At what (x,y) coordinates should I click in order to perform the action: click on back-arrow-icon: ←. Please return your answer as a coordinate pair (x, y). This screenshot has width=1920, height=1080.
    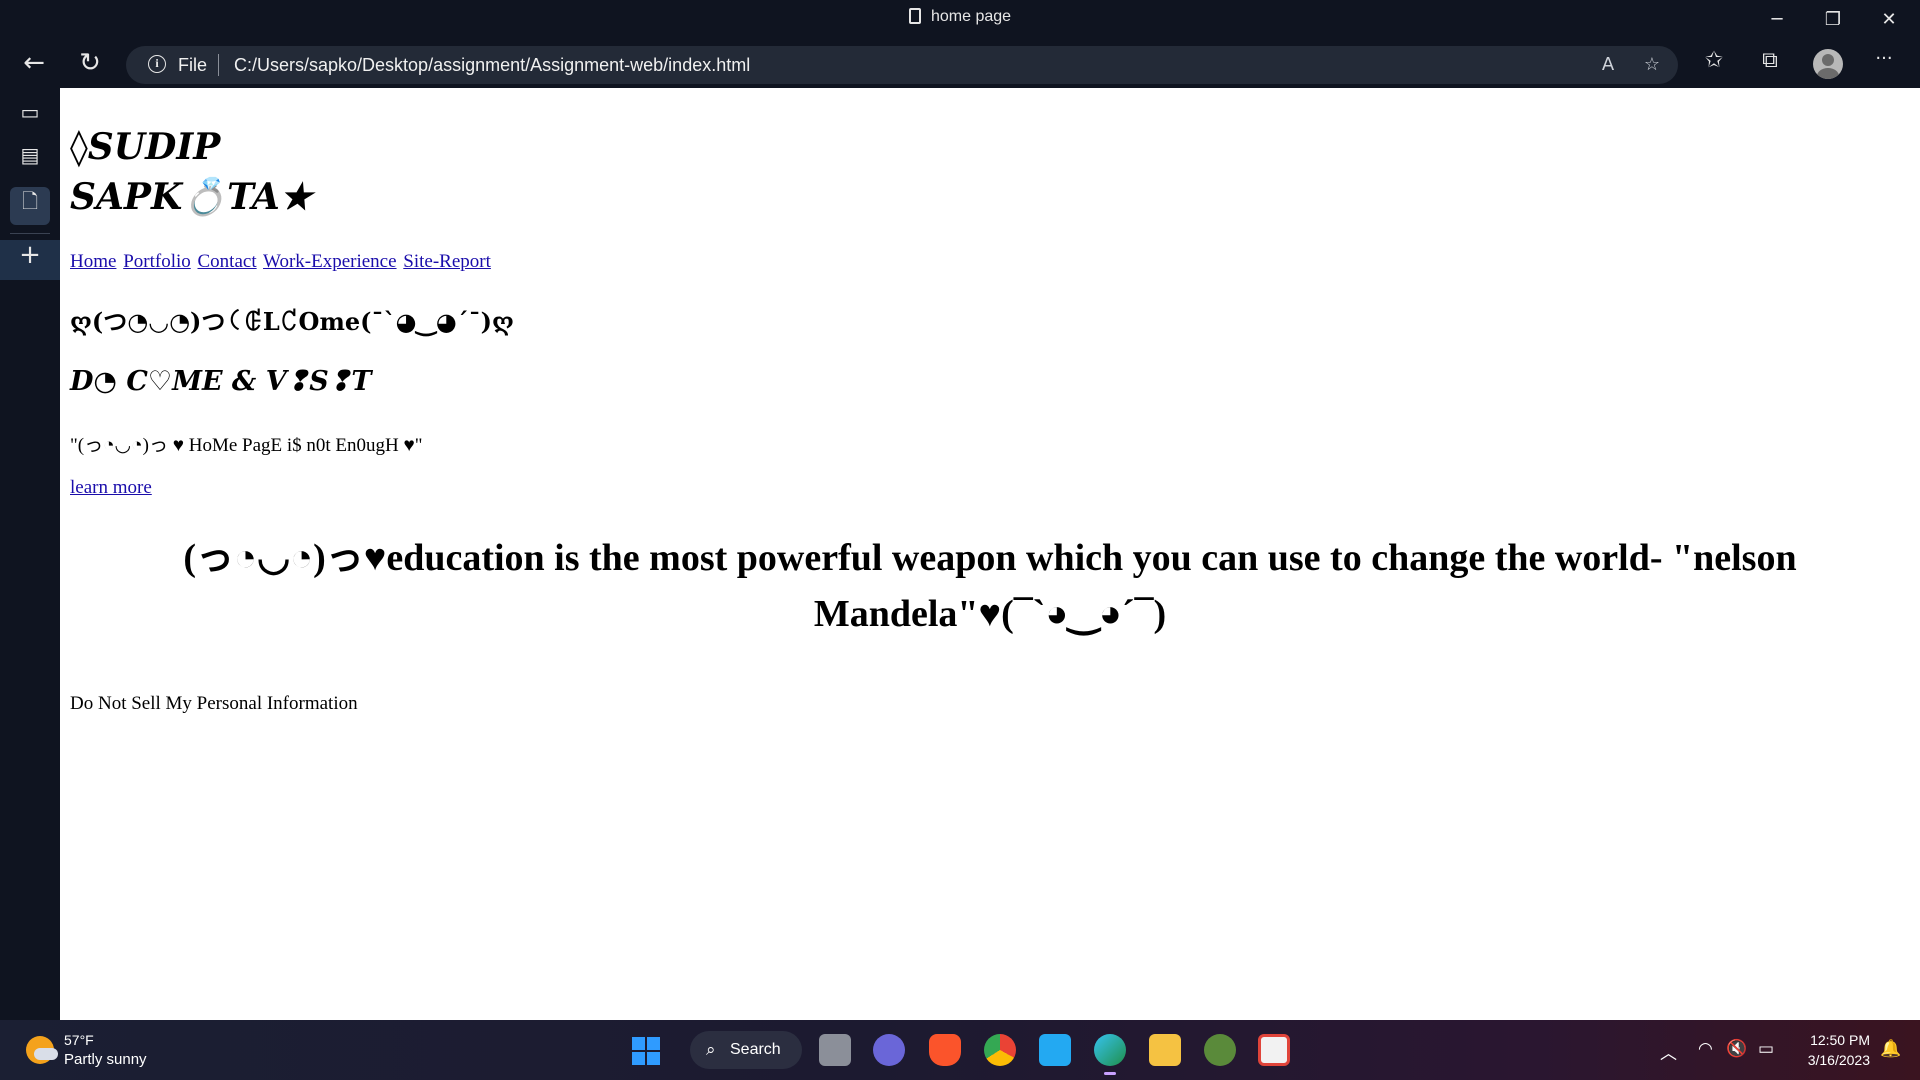
    Looking at the image, I should click on (34, 63).